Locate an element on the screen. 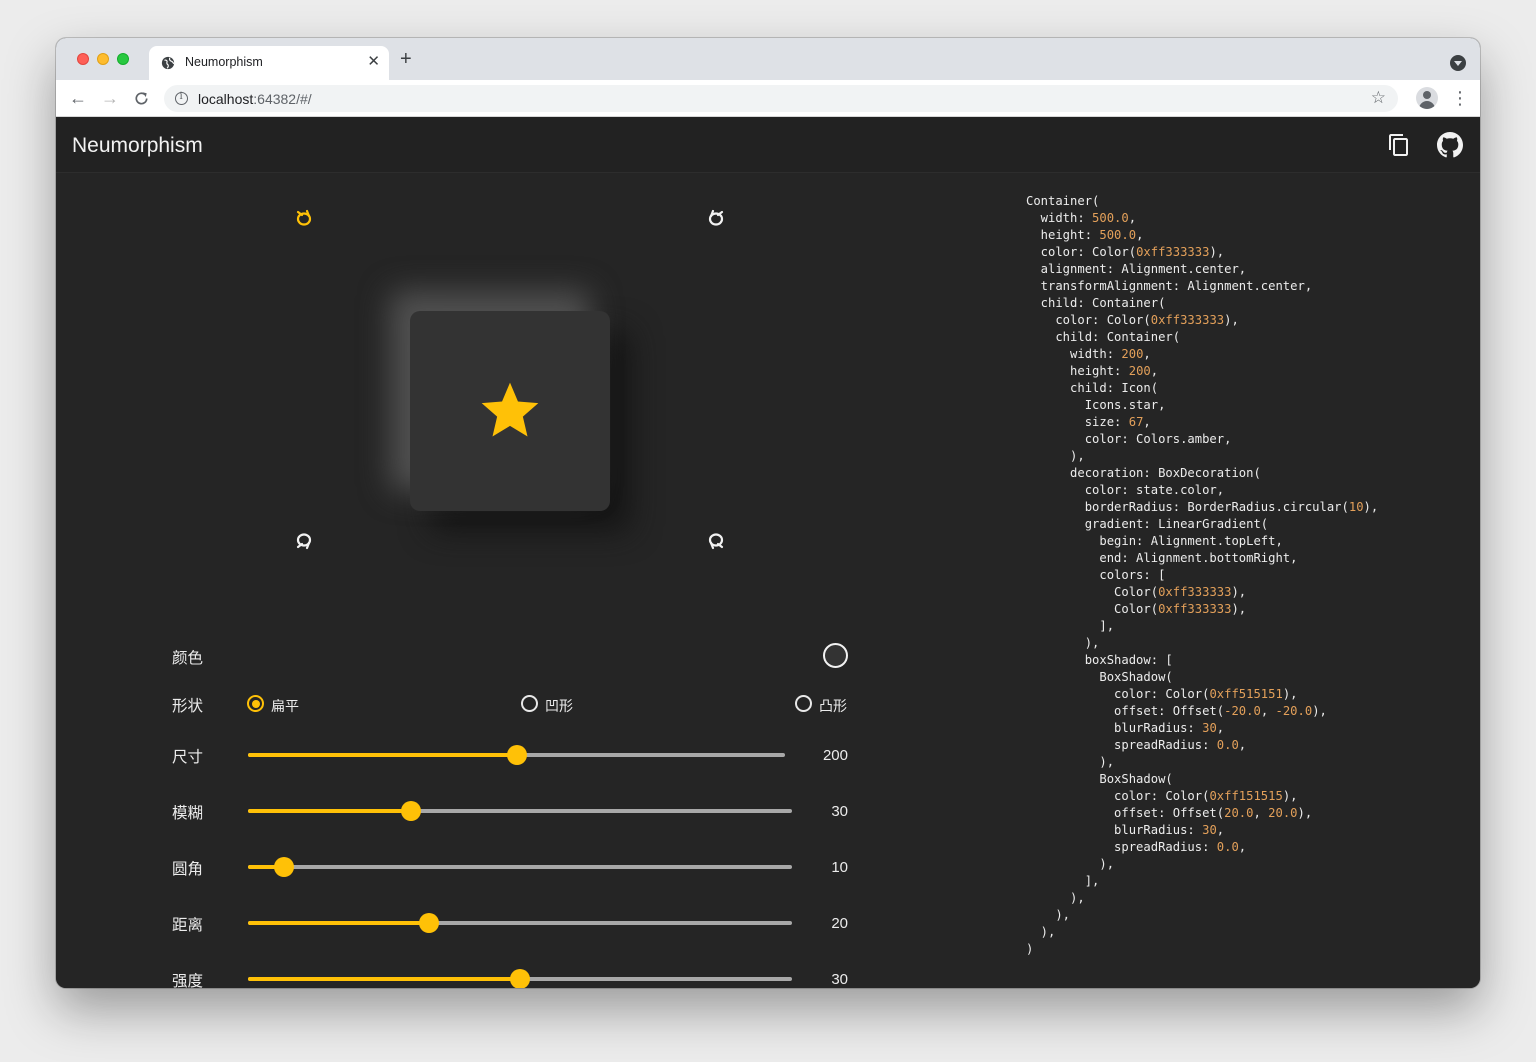 The height and width of the screenshot is (1062, 1536). code-text: Color( is located at coordinates (1092, 609).